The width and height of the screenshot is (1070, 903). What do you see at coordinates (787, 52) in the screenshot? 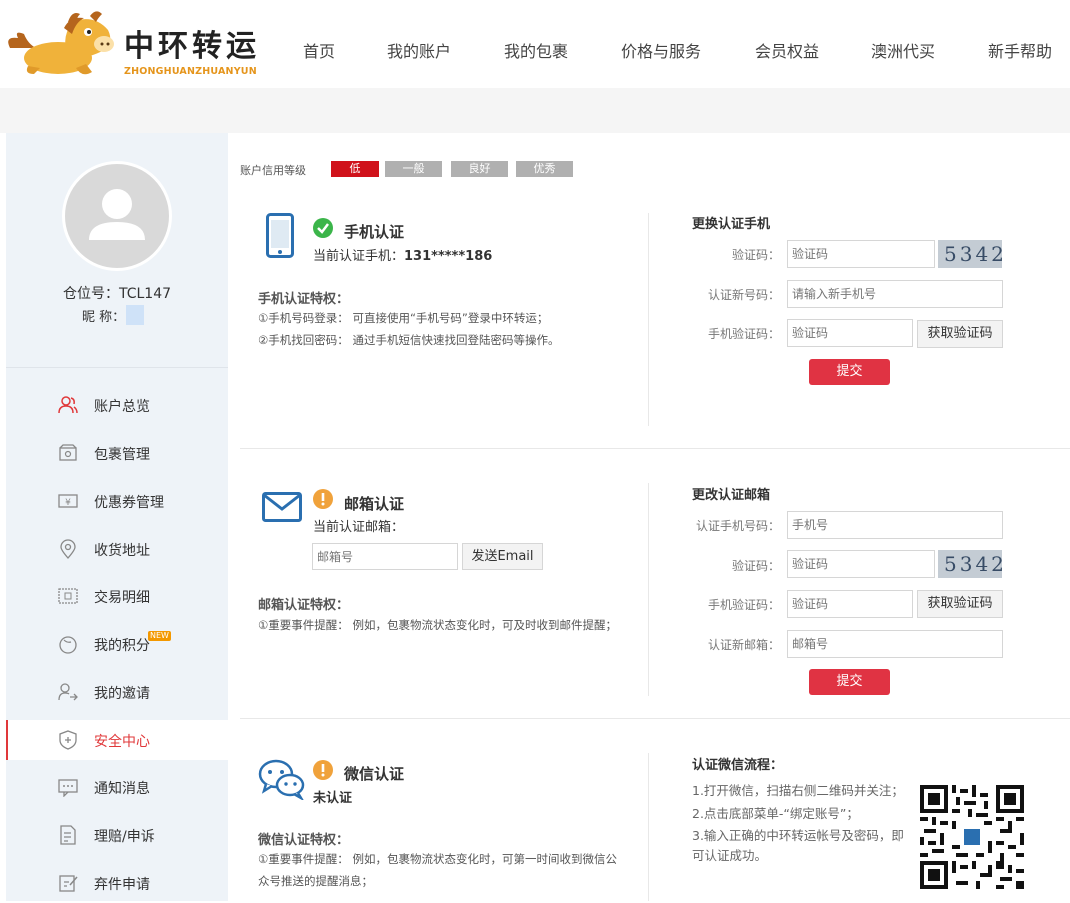
I see `nav-member-benefits: 会员权益` at bounding box center [787, 52].